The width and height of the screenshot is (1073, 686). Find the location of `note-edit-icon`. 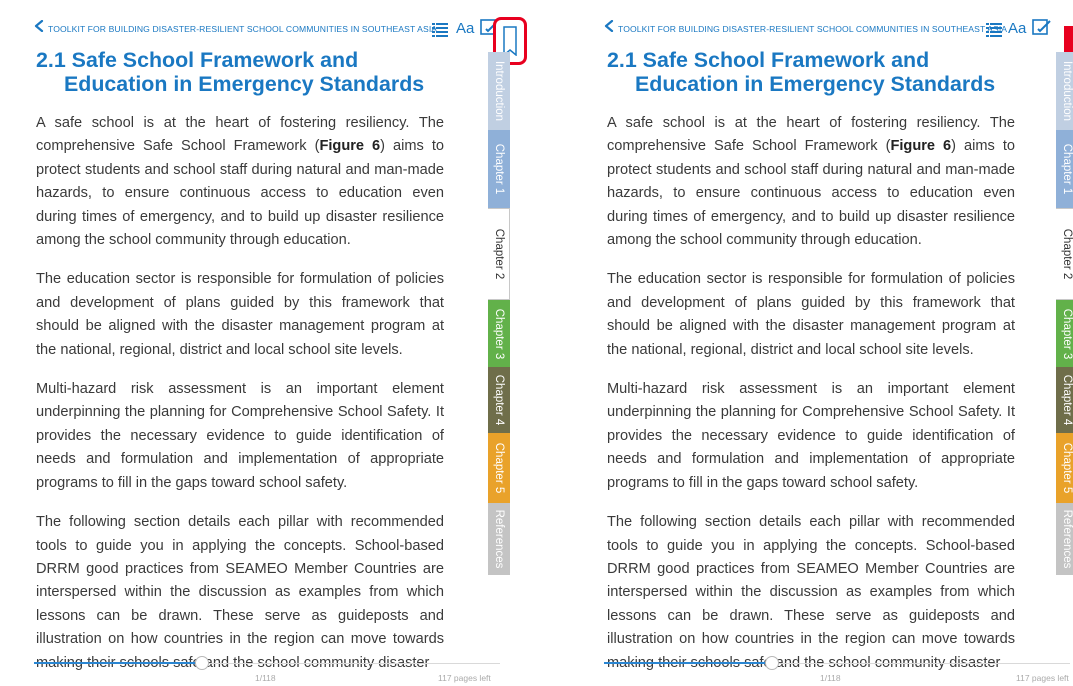

note-edit-icon is located at coordinates (1042, 29).